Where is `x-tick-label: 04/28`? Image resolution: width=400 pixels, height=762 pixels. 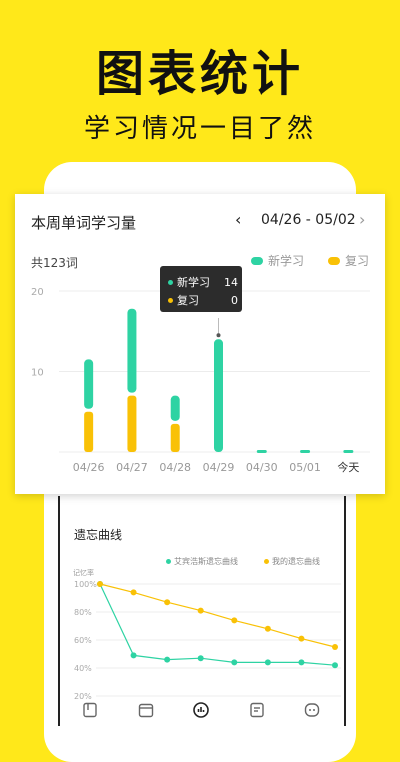 x-tick-label: 04/28 is located at coordinates (175, 467).